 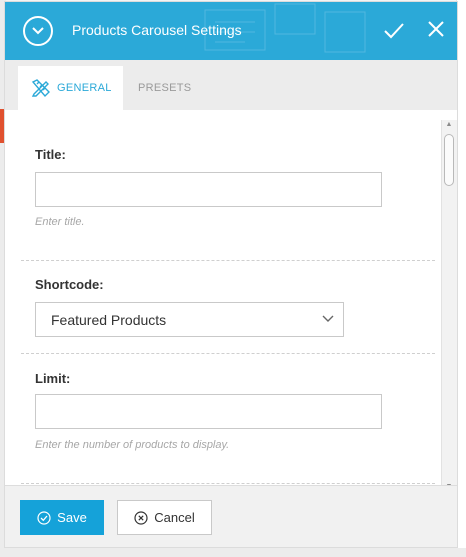 I want to click on tab-presets-label: PRESETS, so click(x=165, y=88).